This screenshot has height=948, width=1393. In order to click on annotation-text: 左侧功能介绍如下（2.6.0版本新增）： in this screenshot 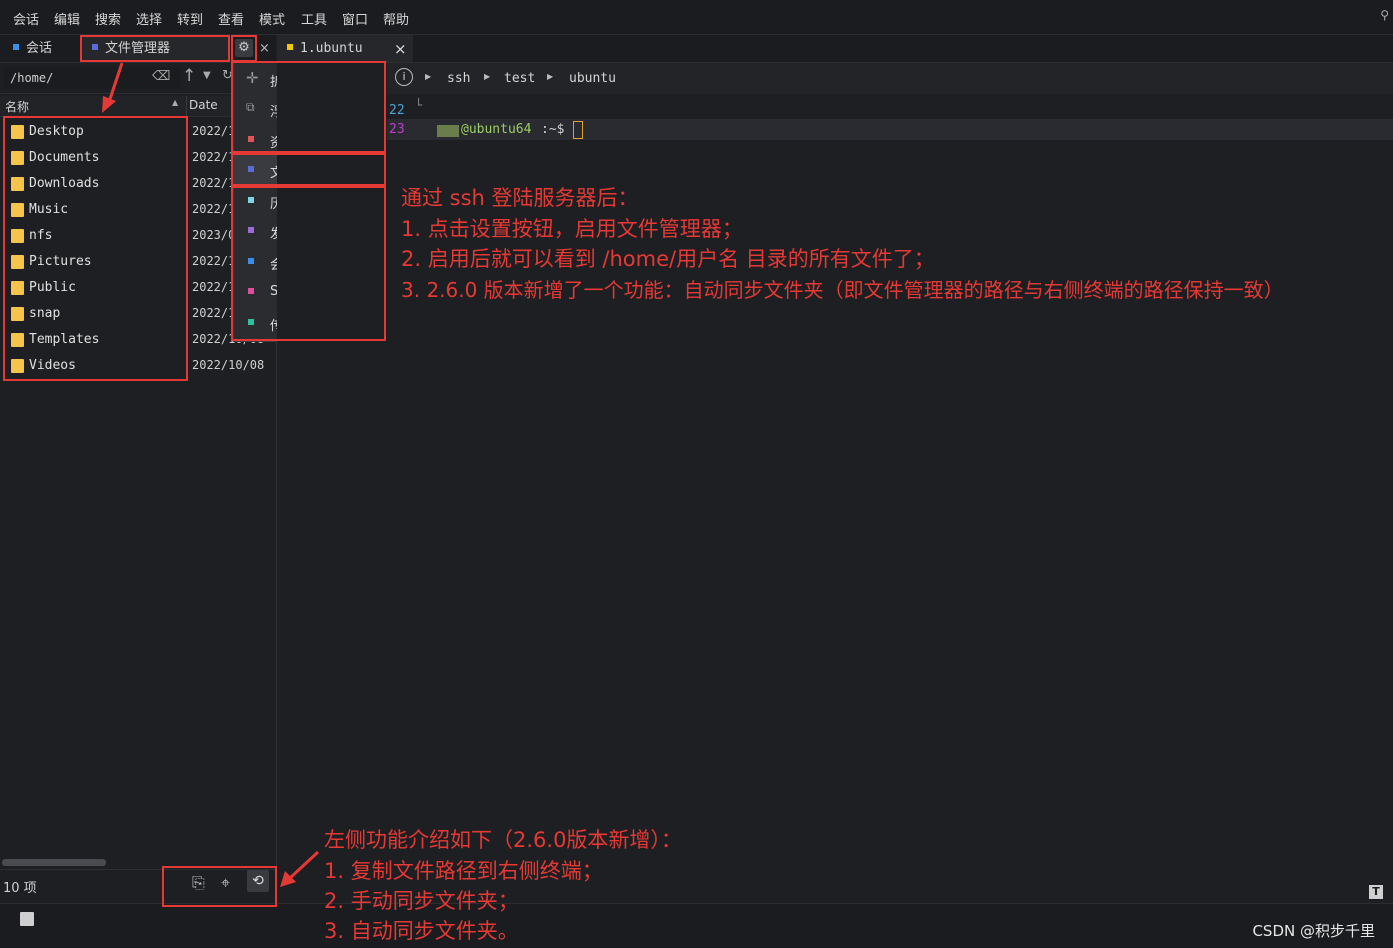, I will do `click(503, 840)`.